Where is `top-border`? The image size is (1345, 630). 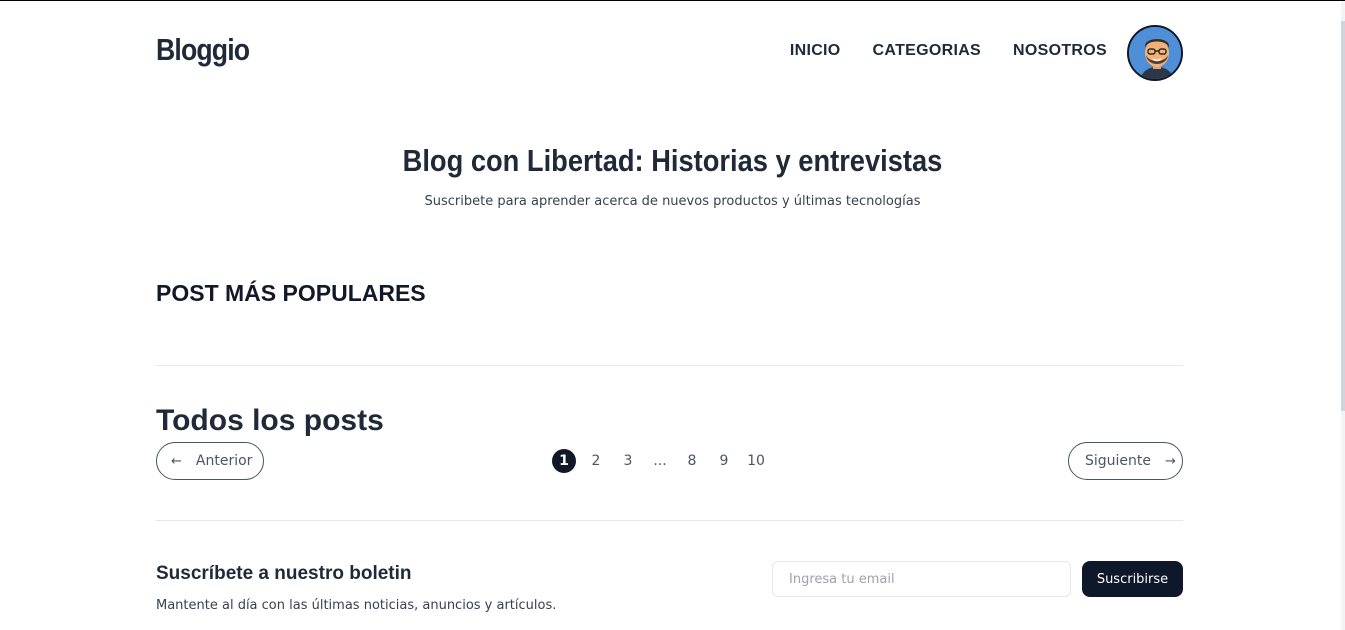
top-border is located at coordinates (672, 0).